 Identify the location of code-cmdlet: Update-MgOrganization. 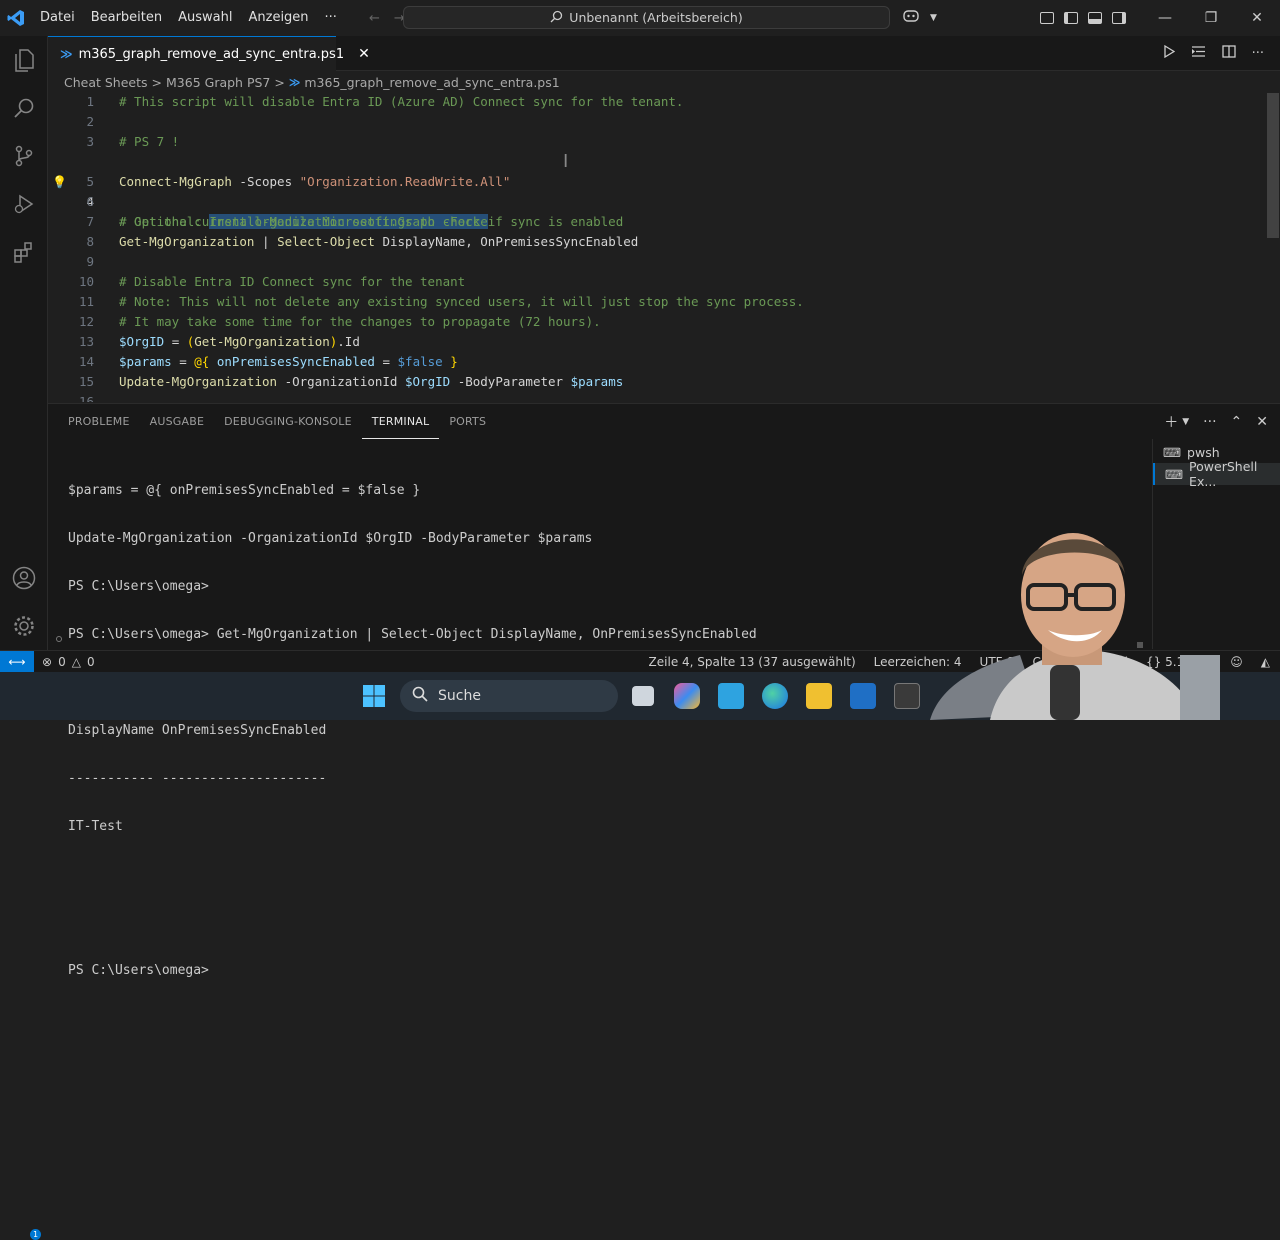
(198, 381).